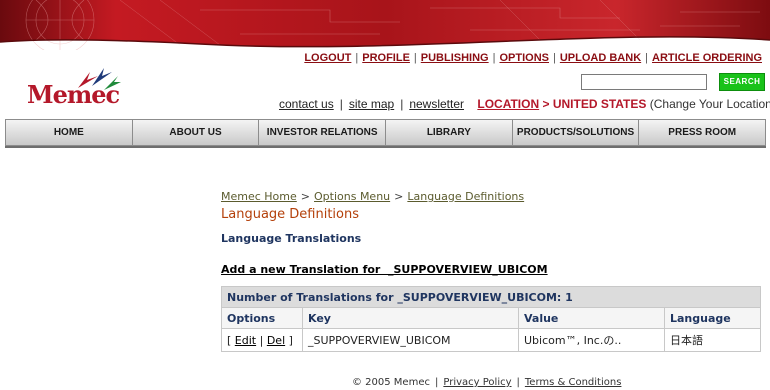 The width and height of the screenshot is (770, 390). Describe the element at coordinates (576, 132) in the screenshot. I see `nav-products-solutions: PRODUCTS/SOLUTIONS` at that location.